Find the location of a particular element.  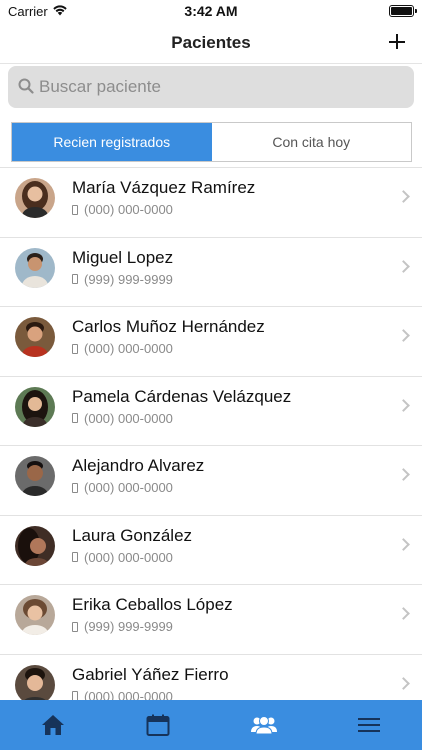

tab-calendar is located at coordinates (159, 725).